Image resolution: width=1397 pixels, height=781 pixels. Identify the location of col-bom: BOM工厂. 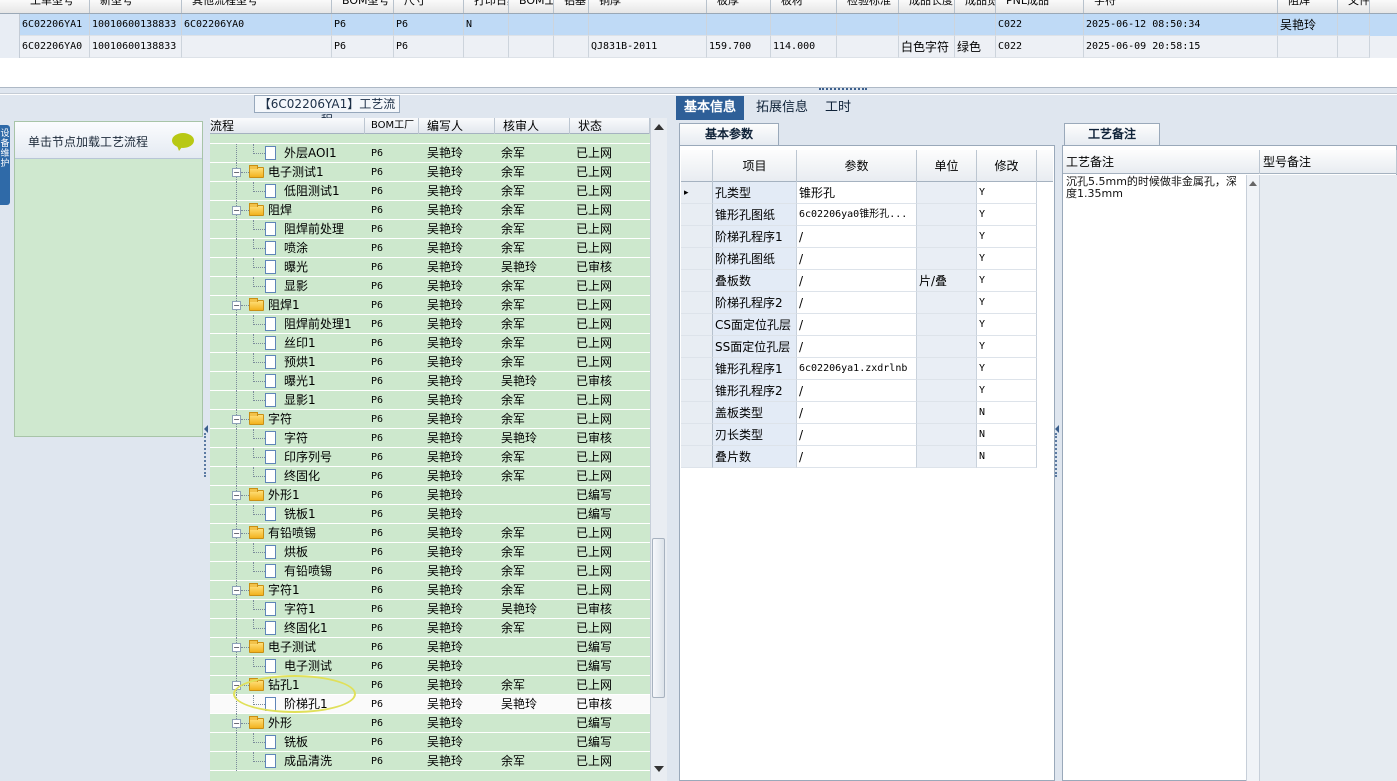
(392, 126).